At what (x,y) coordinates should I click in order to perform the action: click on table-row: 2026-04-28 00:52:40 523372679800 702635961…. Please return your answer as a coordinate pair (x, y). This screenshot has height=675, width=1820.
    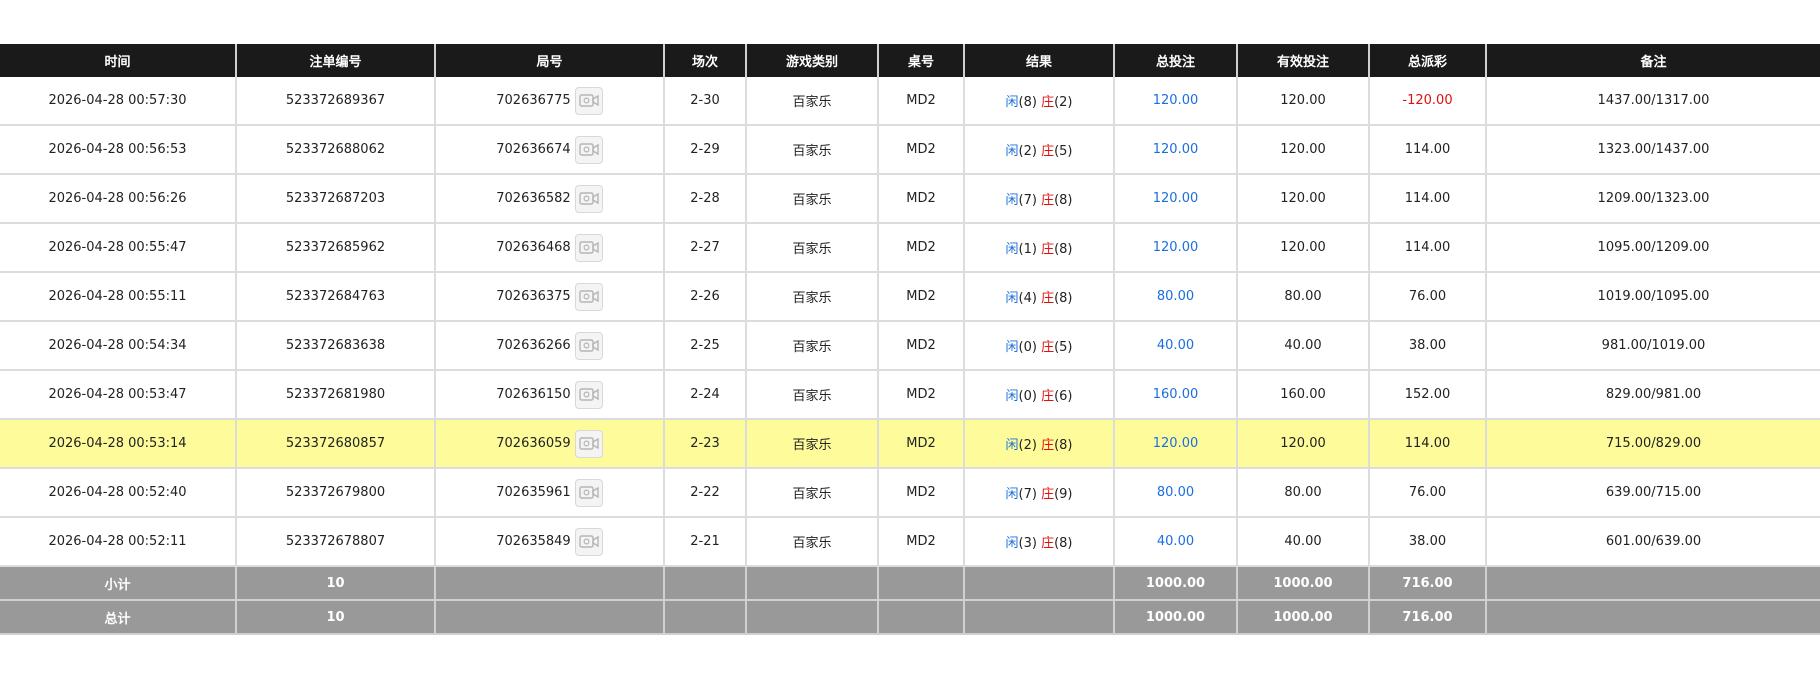
    Looking at the image, I should click on (910, 493).